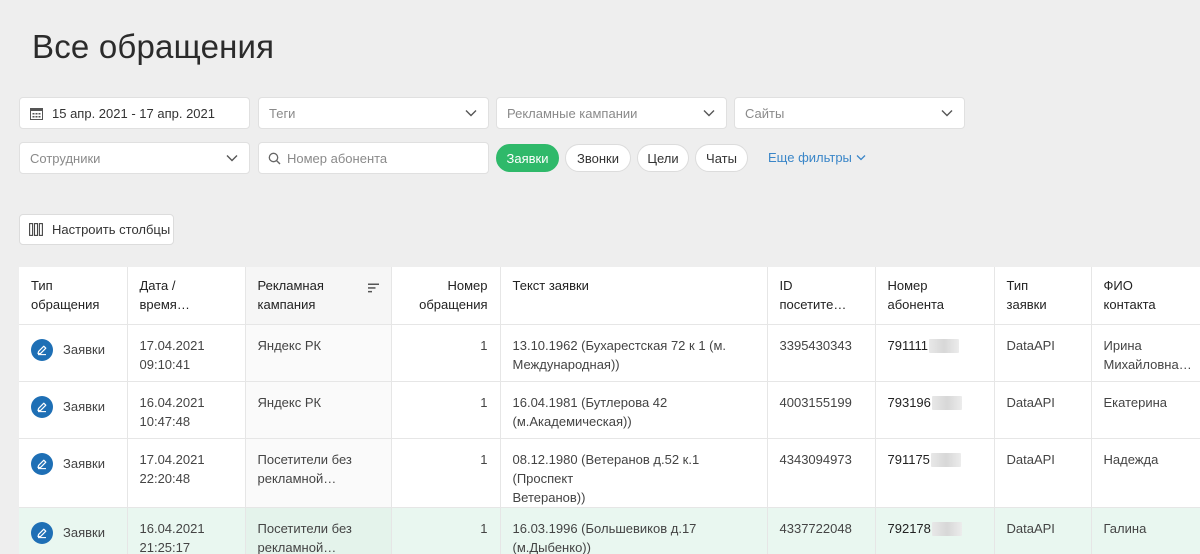 This screenshot has width=1200, height=554. Describe the element at coordinates (606, 468) in the screenshot. I see `row-text: 08.12.1980 (Ветеранов д.52 к.1 (Проспект` at that location.